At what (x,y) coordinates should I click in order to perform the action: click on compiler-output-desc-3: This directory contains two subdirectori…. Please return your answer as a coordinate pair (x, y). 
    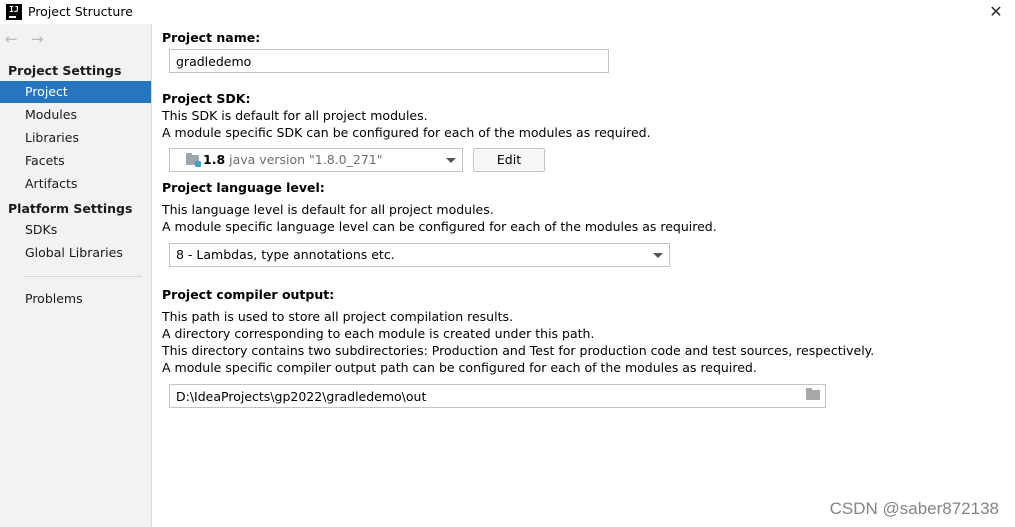
    Looking at the image, I should click on (518, 350).